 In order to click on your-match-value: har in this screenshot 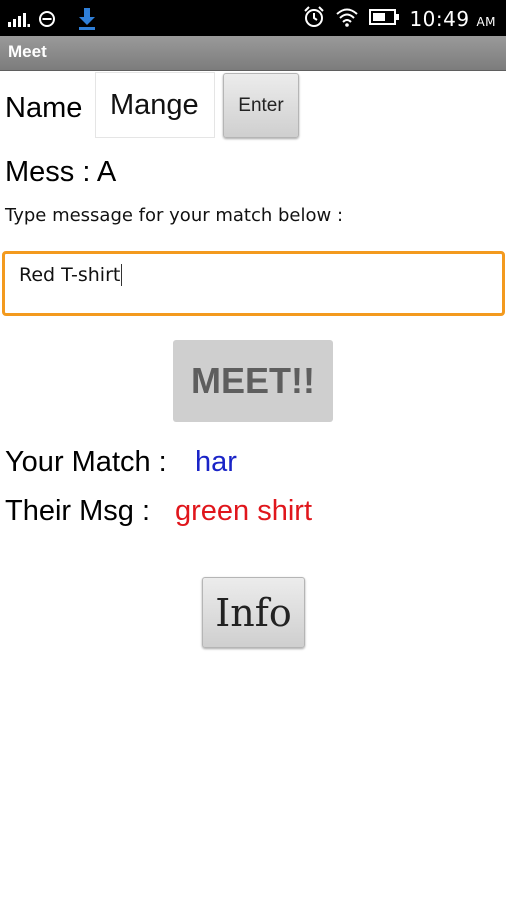, I will do `click(216, 462)`.